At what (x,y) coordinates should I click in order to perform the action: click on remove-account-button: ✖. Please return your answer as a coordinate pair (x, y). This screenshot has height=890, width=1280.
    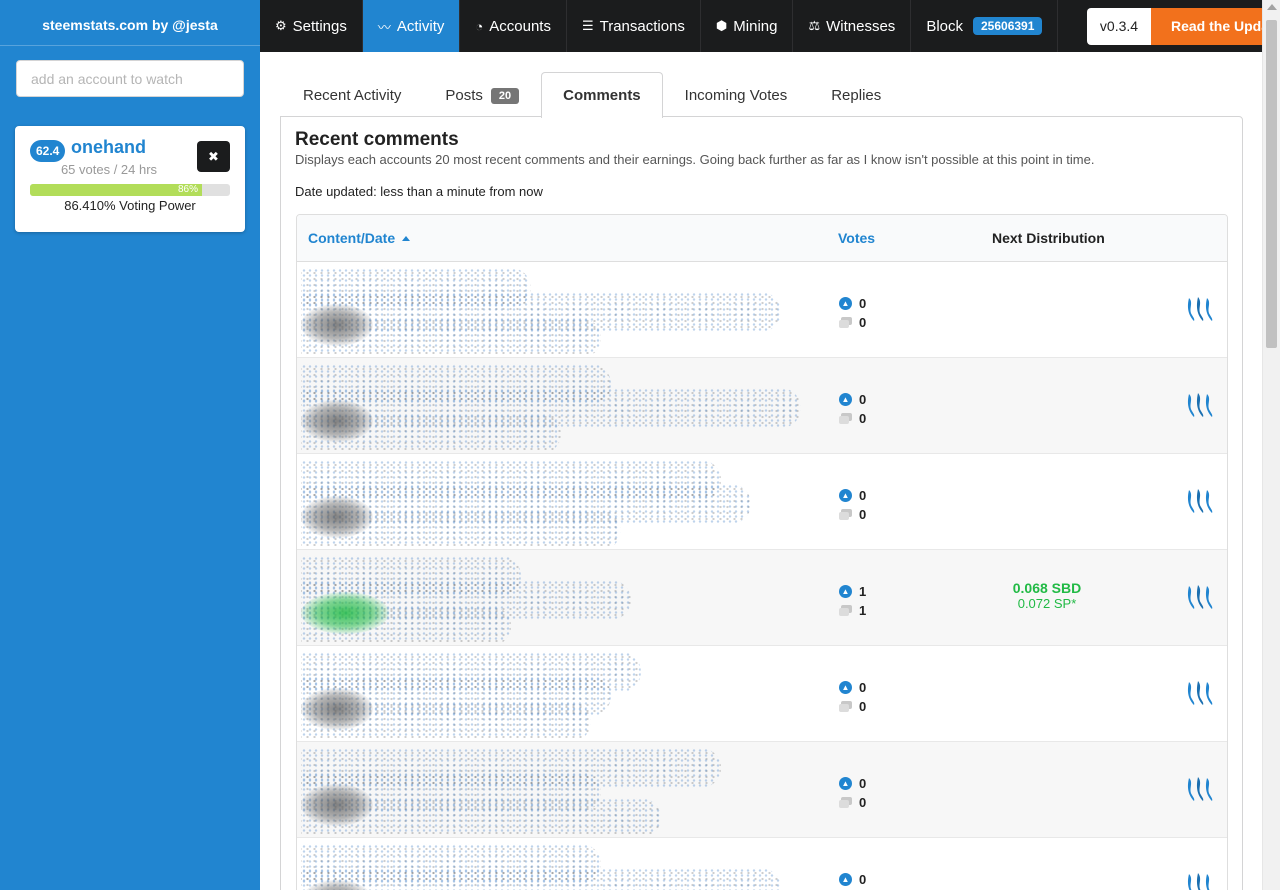
    Looking at the image, I should click on (213, 156).